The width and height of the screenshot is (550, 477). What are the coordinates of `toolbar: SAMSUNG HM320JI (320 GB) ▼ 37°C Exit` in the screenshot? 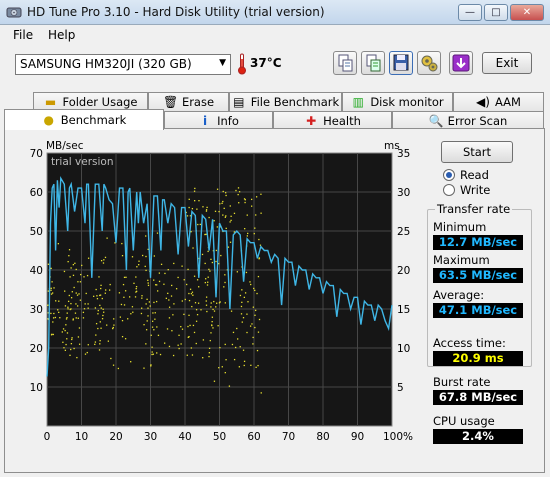 It's located at (275, 64).